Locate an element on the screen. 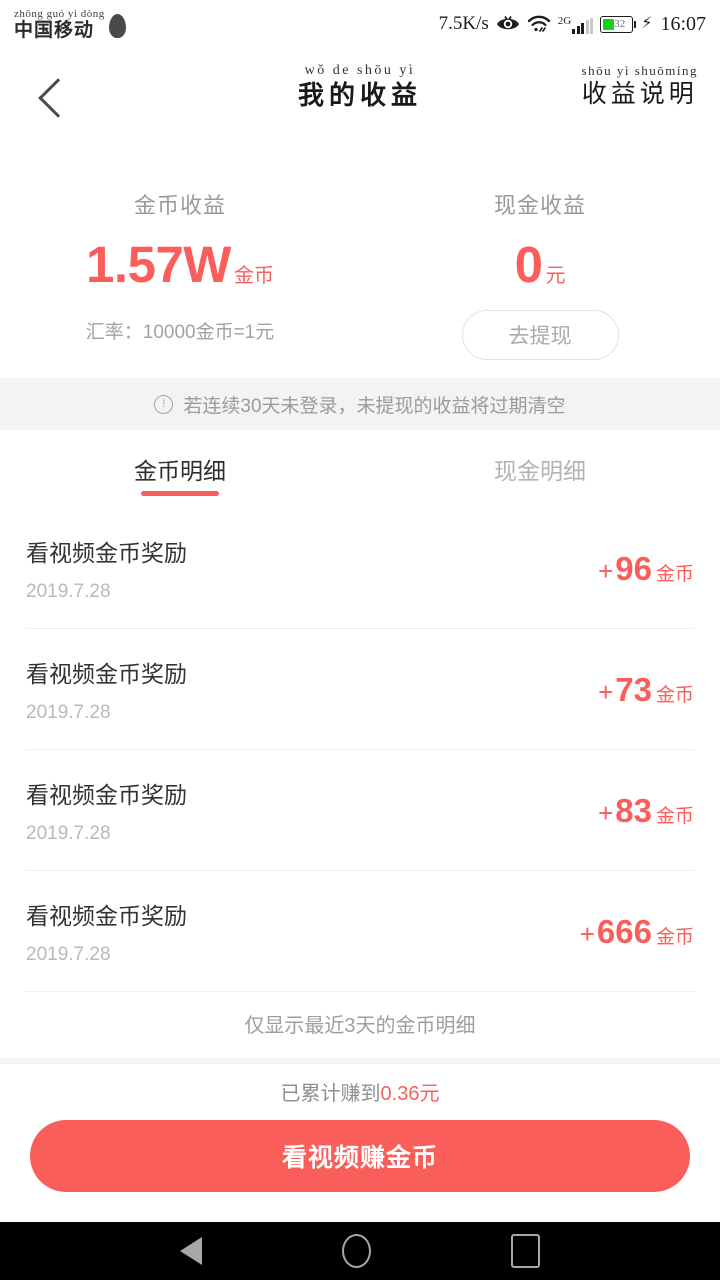  cash-earnings-panel: 现金收益 0 元 去提现 is located at coordinates (540, 262).